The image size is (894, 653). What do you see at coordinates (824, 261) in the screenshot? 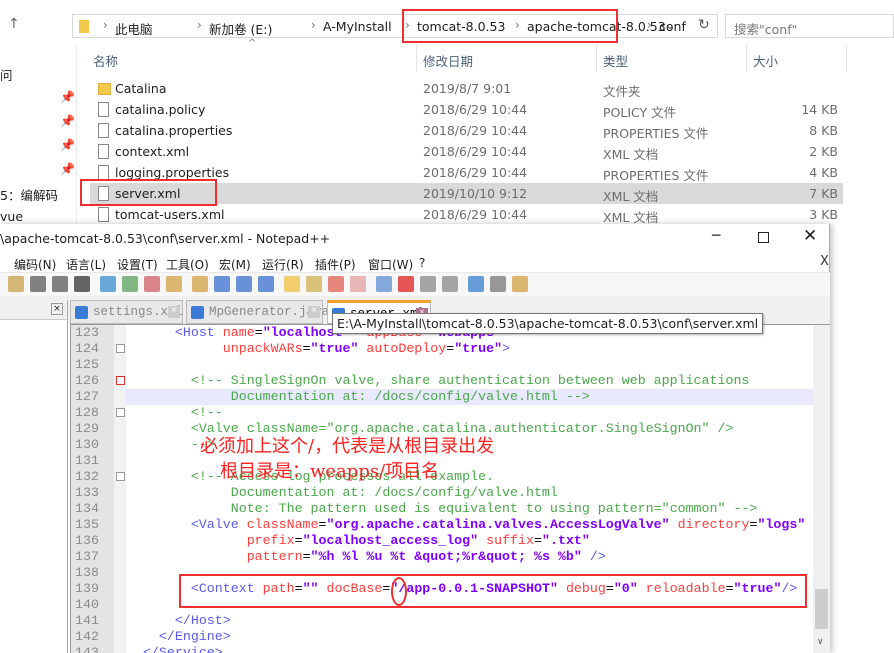
I see `close-doc-icon: X` at bounding box center [824, 261].